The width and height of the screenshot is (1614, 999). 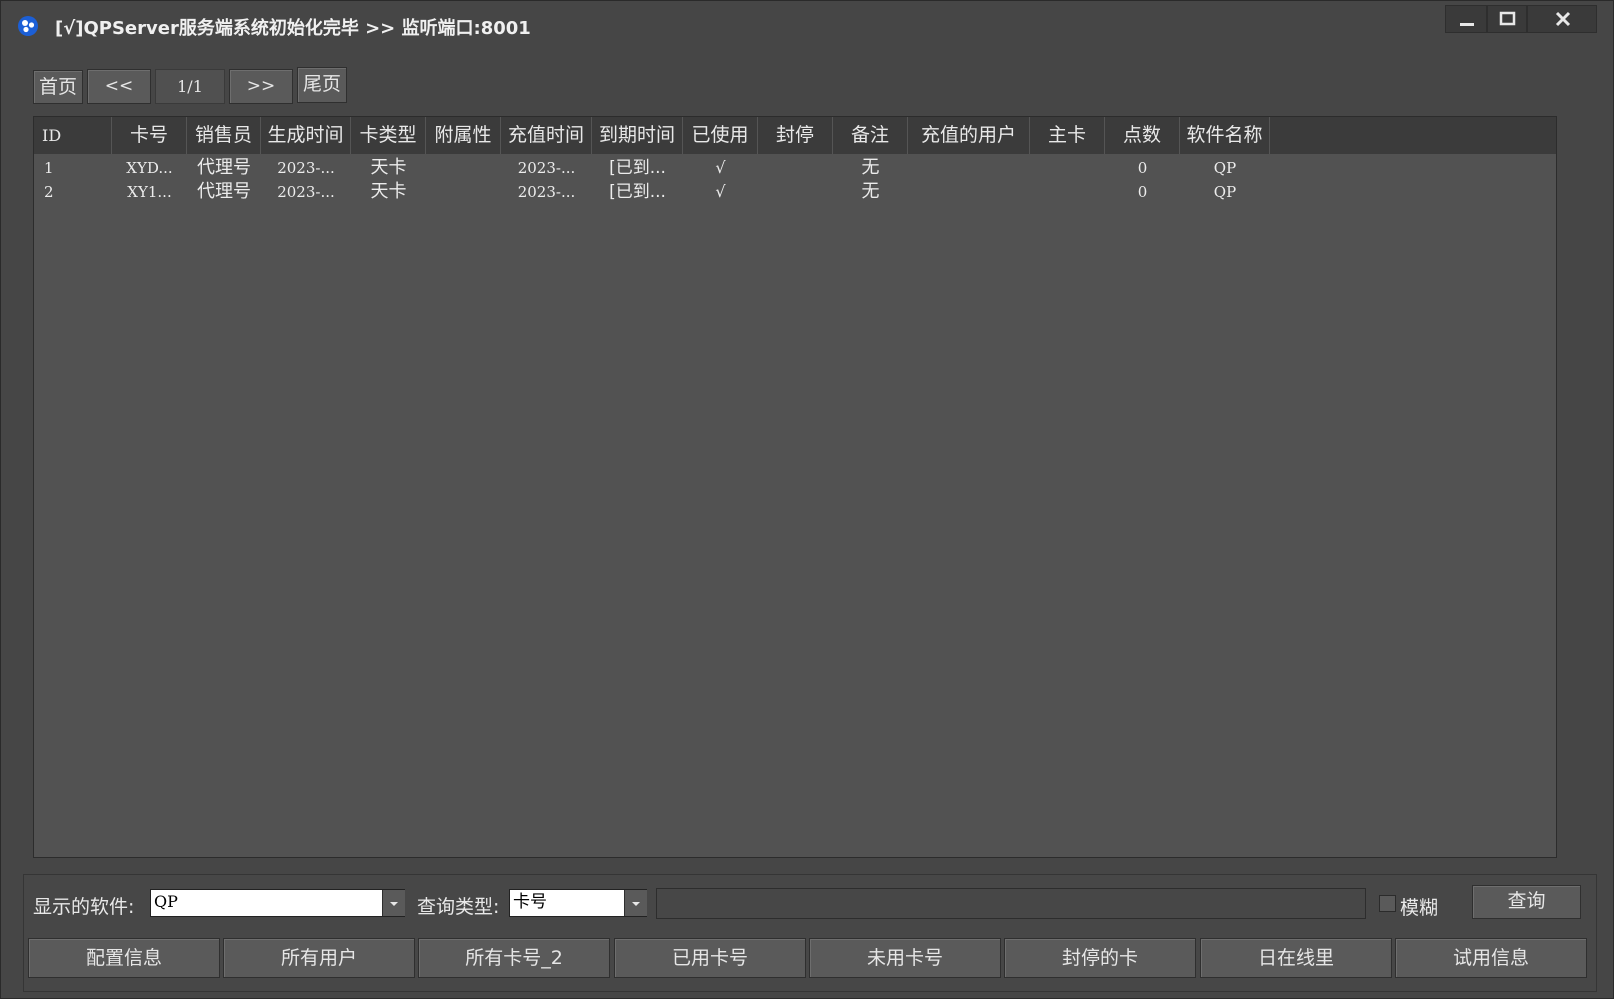 What do you see at coordinates (710, 958) in the screenshot?
I see `used-cards-button: 已用卡号` at bounding box center [710, 958].